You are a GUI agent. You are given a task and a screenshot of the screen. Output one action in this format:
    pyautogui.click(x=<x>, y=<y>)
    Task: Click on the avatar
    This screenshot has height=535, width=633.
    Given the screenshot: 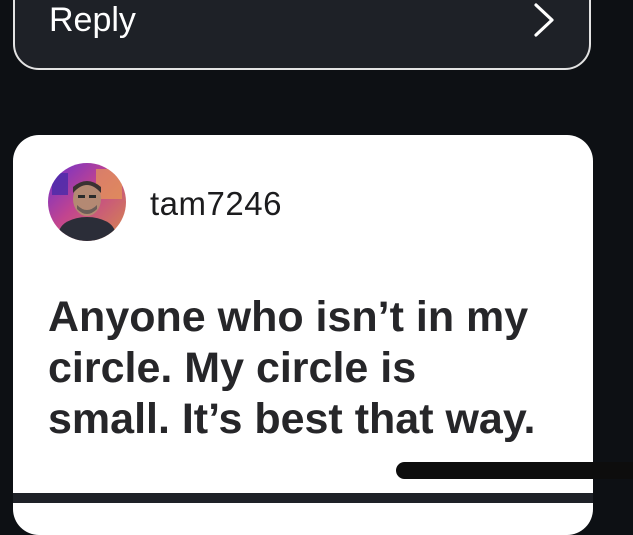 What is the action you would take?
    pyautogui.click(x=87, y=202)
    